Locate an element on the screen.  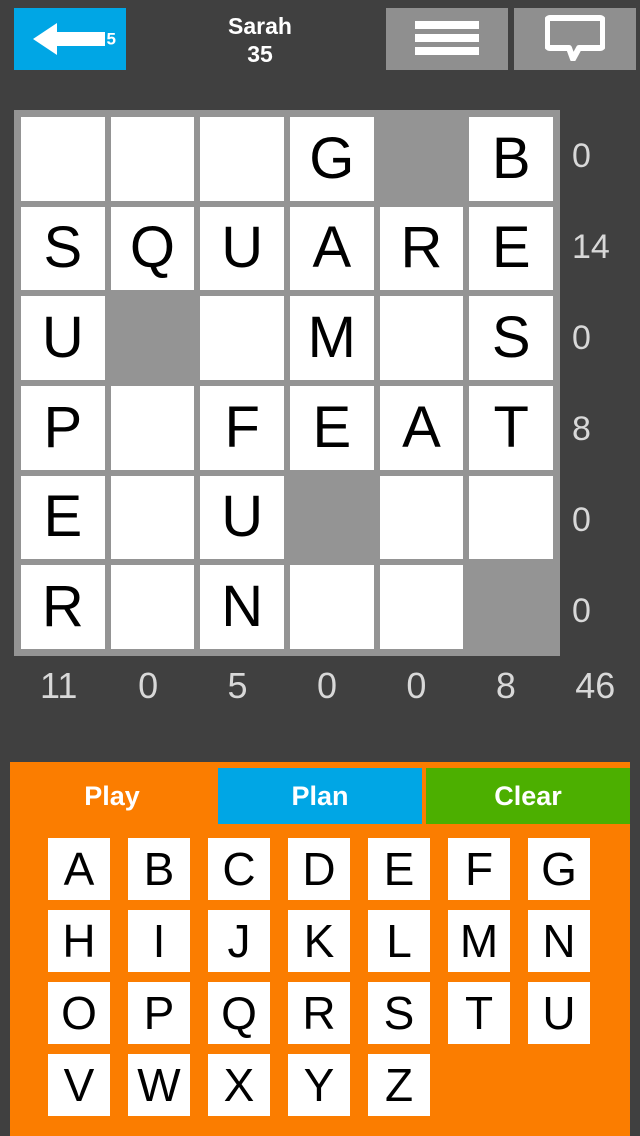
key-n: N is located at coordinates (559, 941).